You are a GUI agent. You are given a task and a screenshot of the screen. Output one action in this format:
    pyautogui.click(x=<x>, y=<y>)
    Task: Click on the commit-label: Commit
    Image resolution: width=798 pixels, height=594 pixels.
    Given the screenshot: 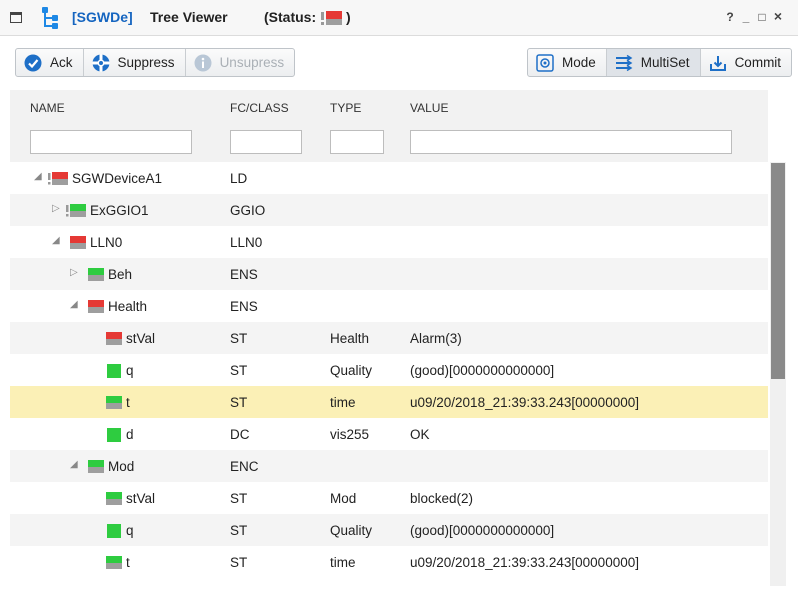 What is the action you would take?
    pyautogui.click(x=758, y=62)
    